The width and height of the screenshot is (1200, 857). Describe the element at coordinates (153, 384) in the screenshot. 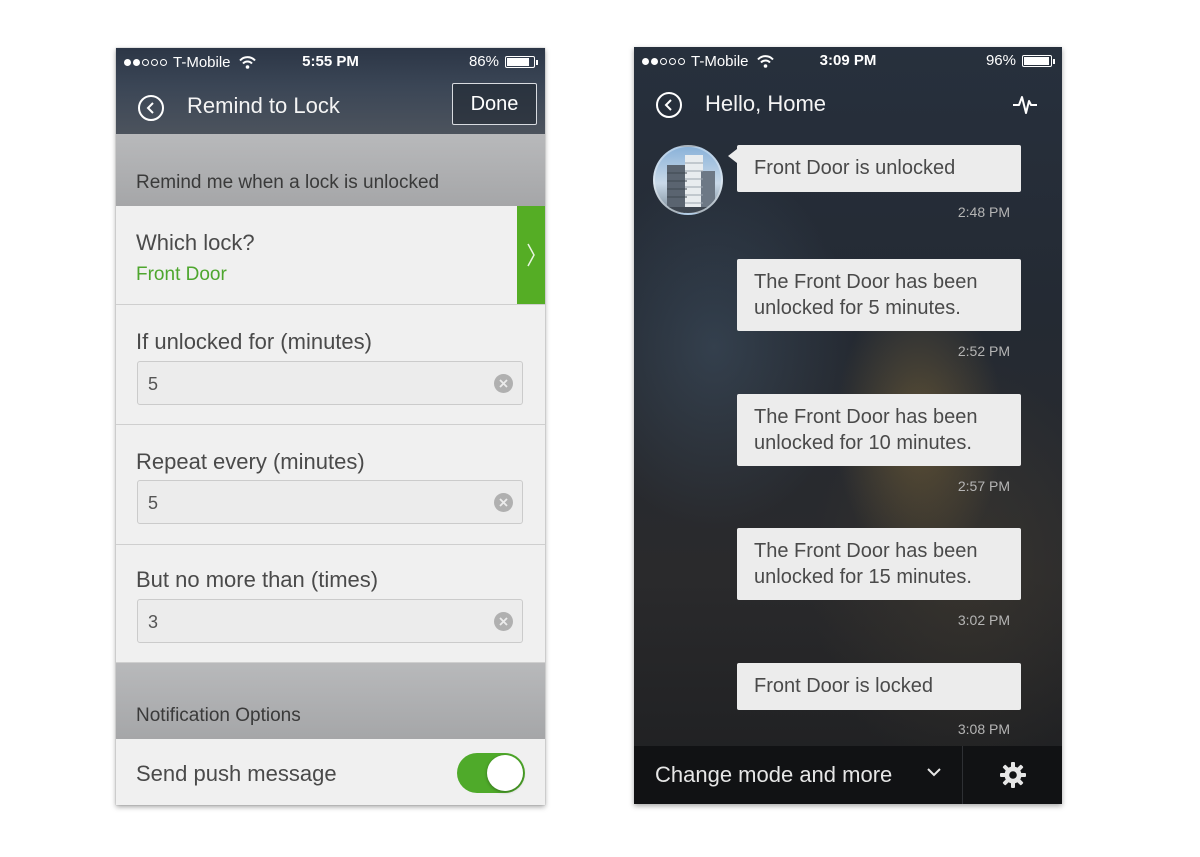

I see `unlocked-for-value: 5` at that location.